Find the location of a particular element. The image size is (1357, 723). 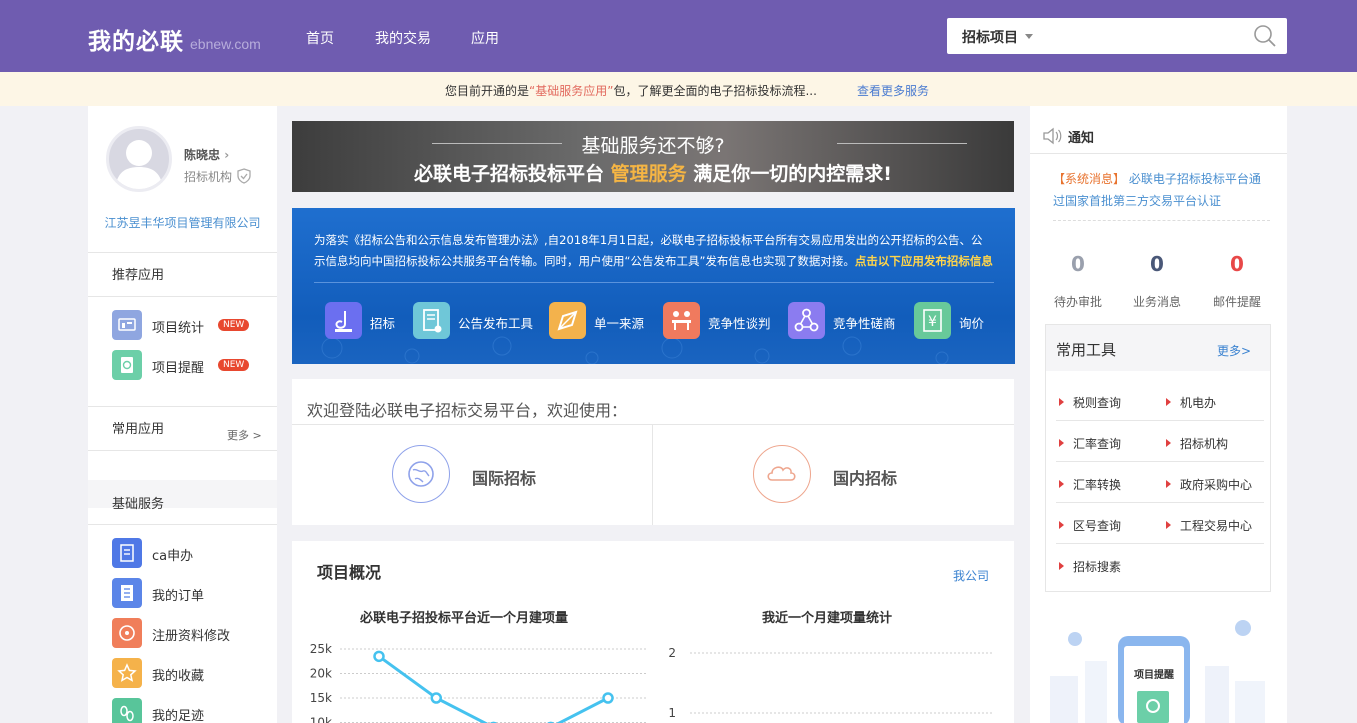

tool-gov-procurement-center: 政府采购中心 is located at coordinates (1208, 484).